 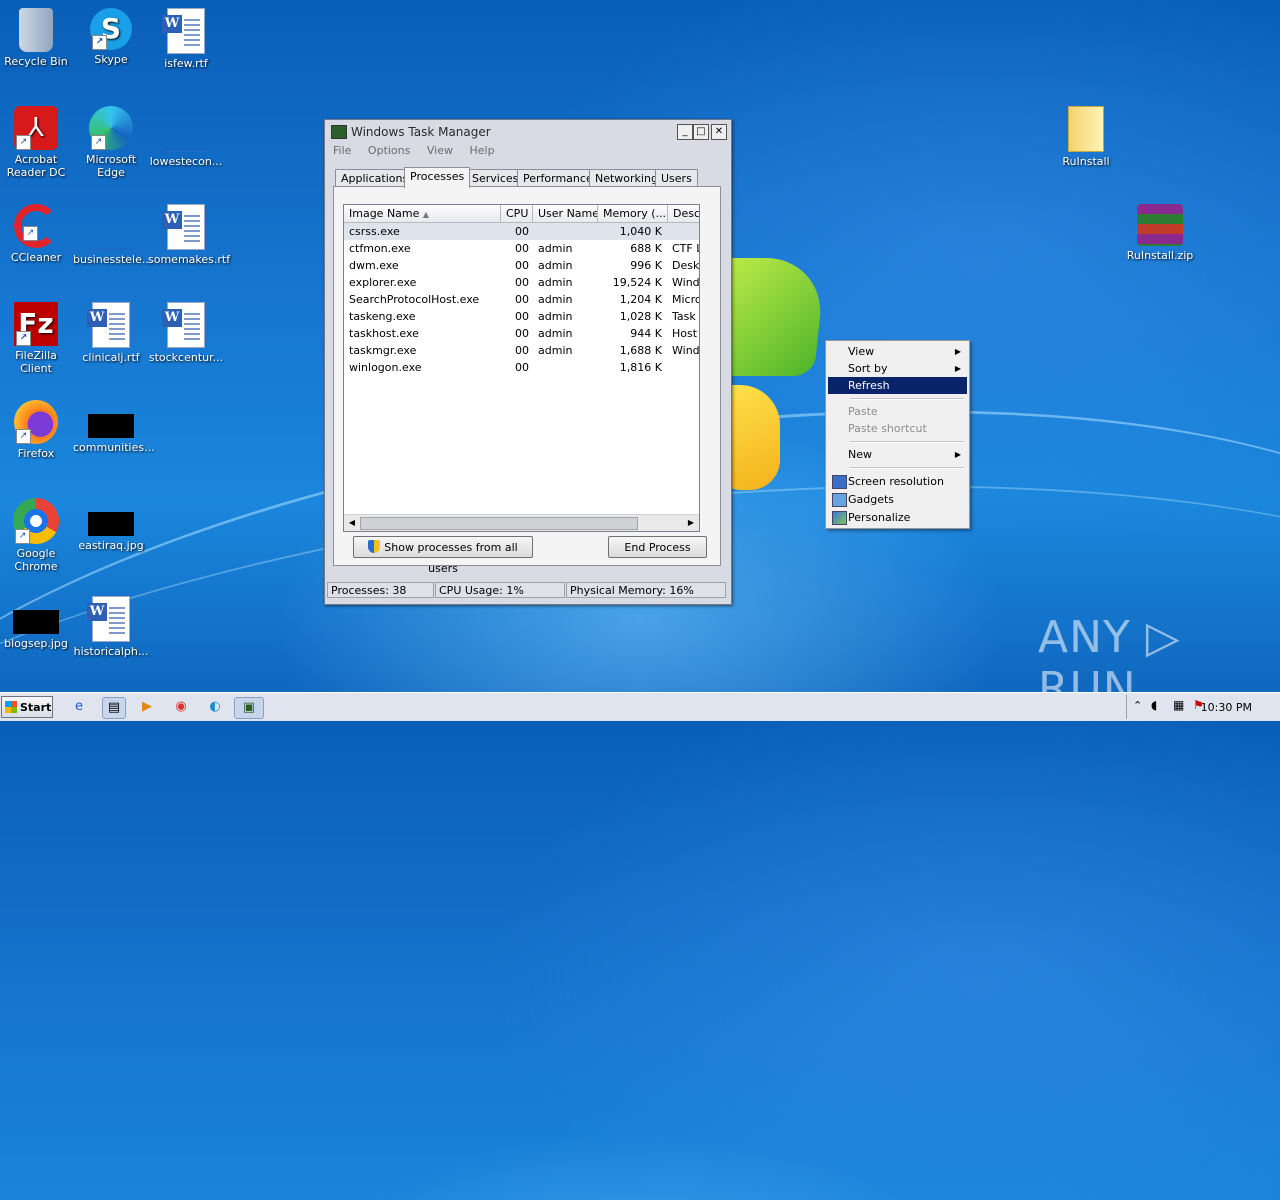 What do you see at coordinates (382, 316) in the screenshot?
I see `cell-name: taskeng.exe` at bounding box center [382, 316].